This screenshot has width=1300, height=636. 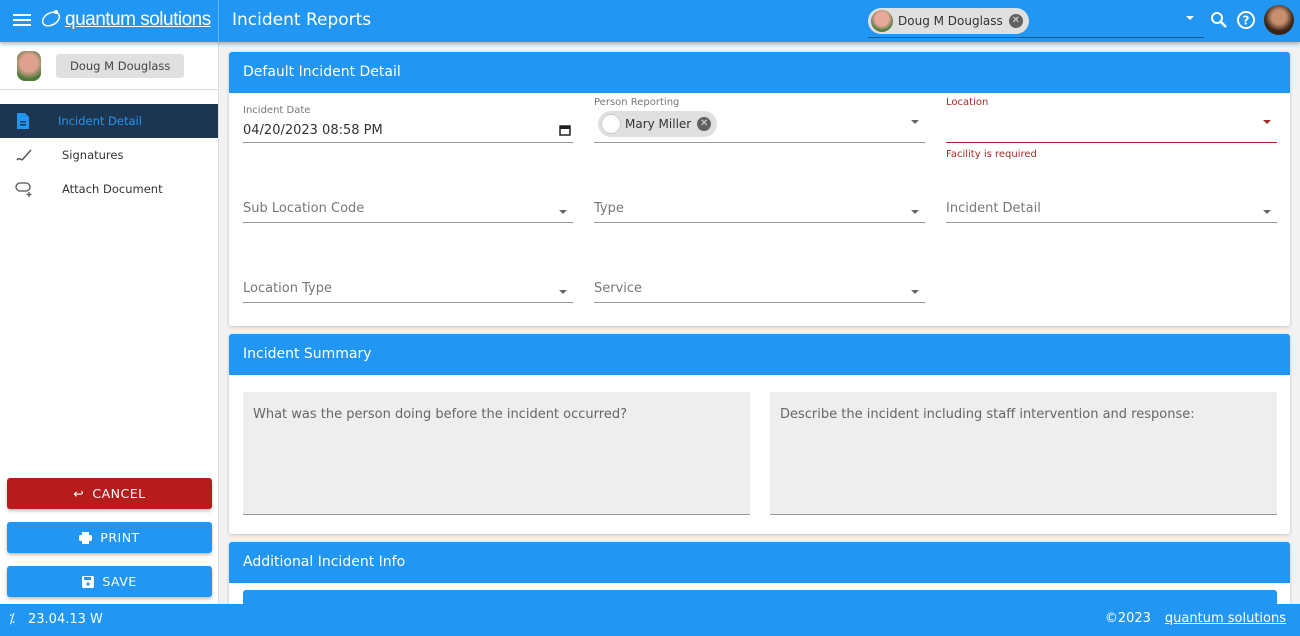 I want to click on placeholder: Sub Location Code, so click(x=304, y=208).